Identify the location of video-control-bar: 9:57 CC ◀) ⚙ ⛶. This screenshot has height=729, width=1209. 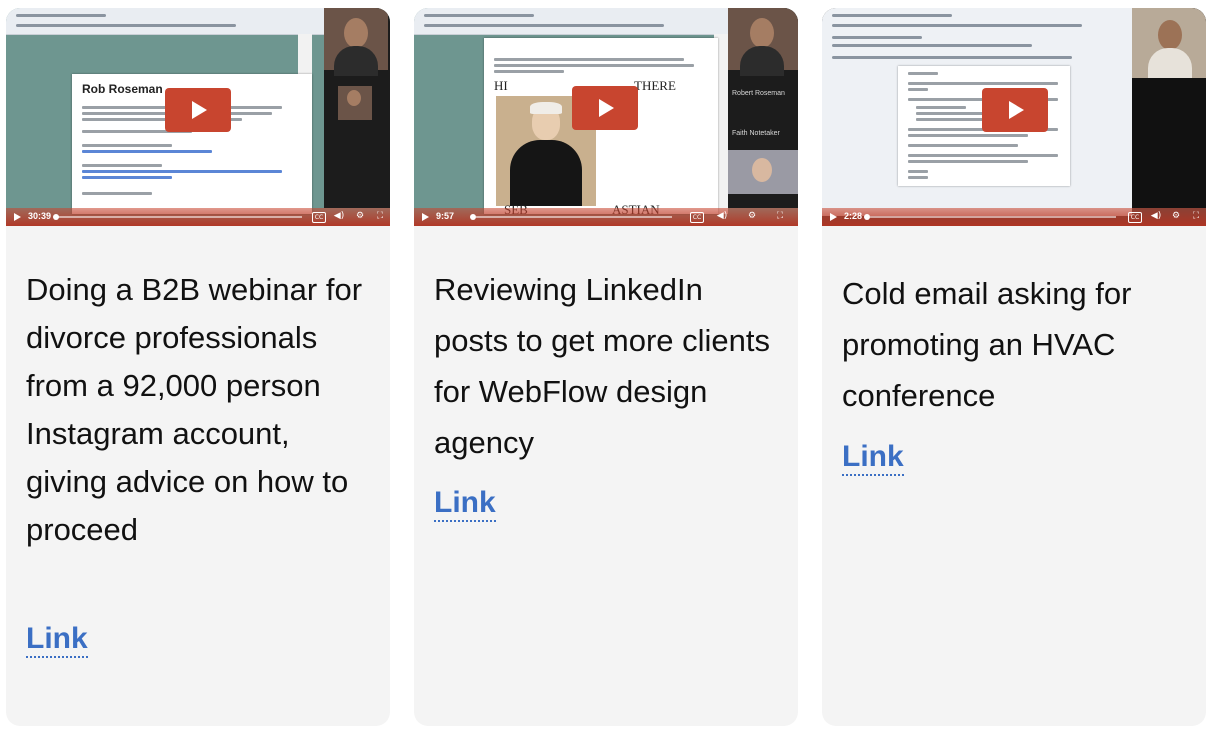
(606, 217).